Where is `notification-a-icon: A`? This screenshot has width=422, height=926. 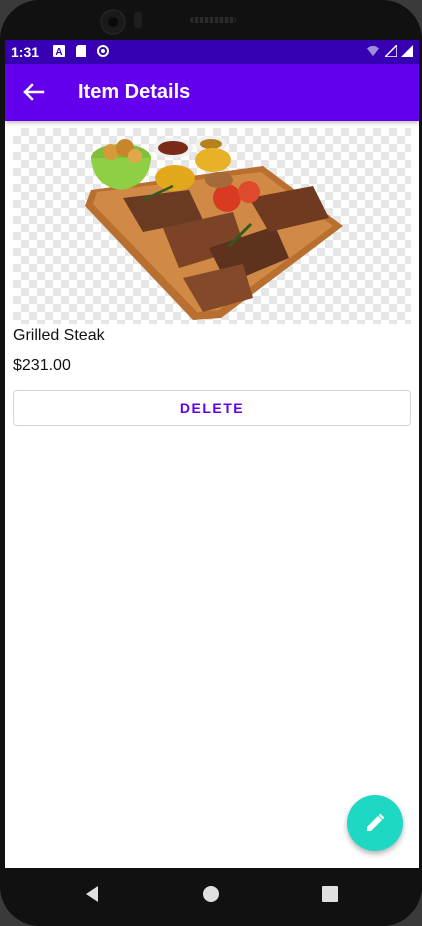 notification-a-icon: A is located at coordinates (59, 51).